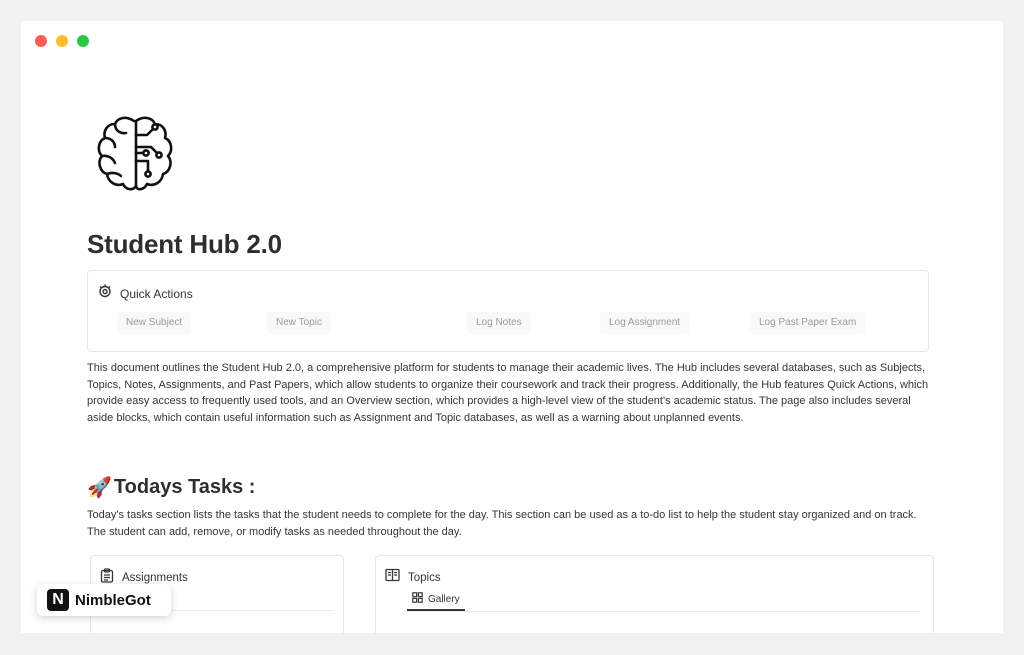  I want to click on gear-icon, so click(105, 293).